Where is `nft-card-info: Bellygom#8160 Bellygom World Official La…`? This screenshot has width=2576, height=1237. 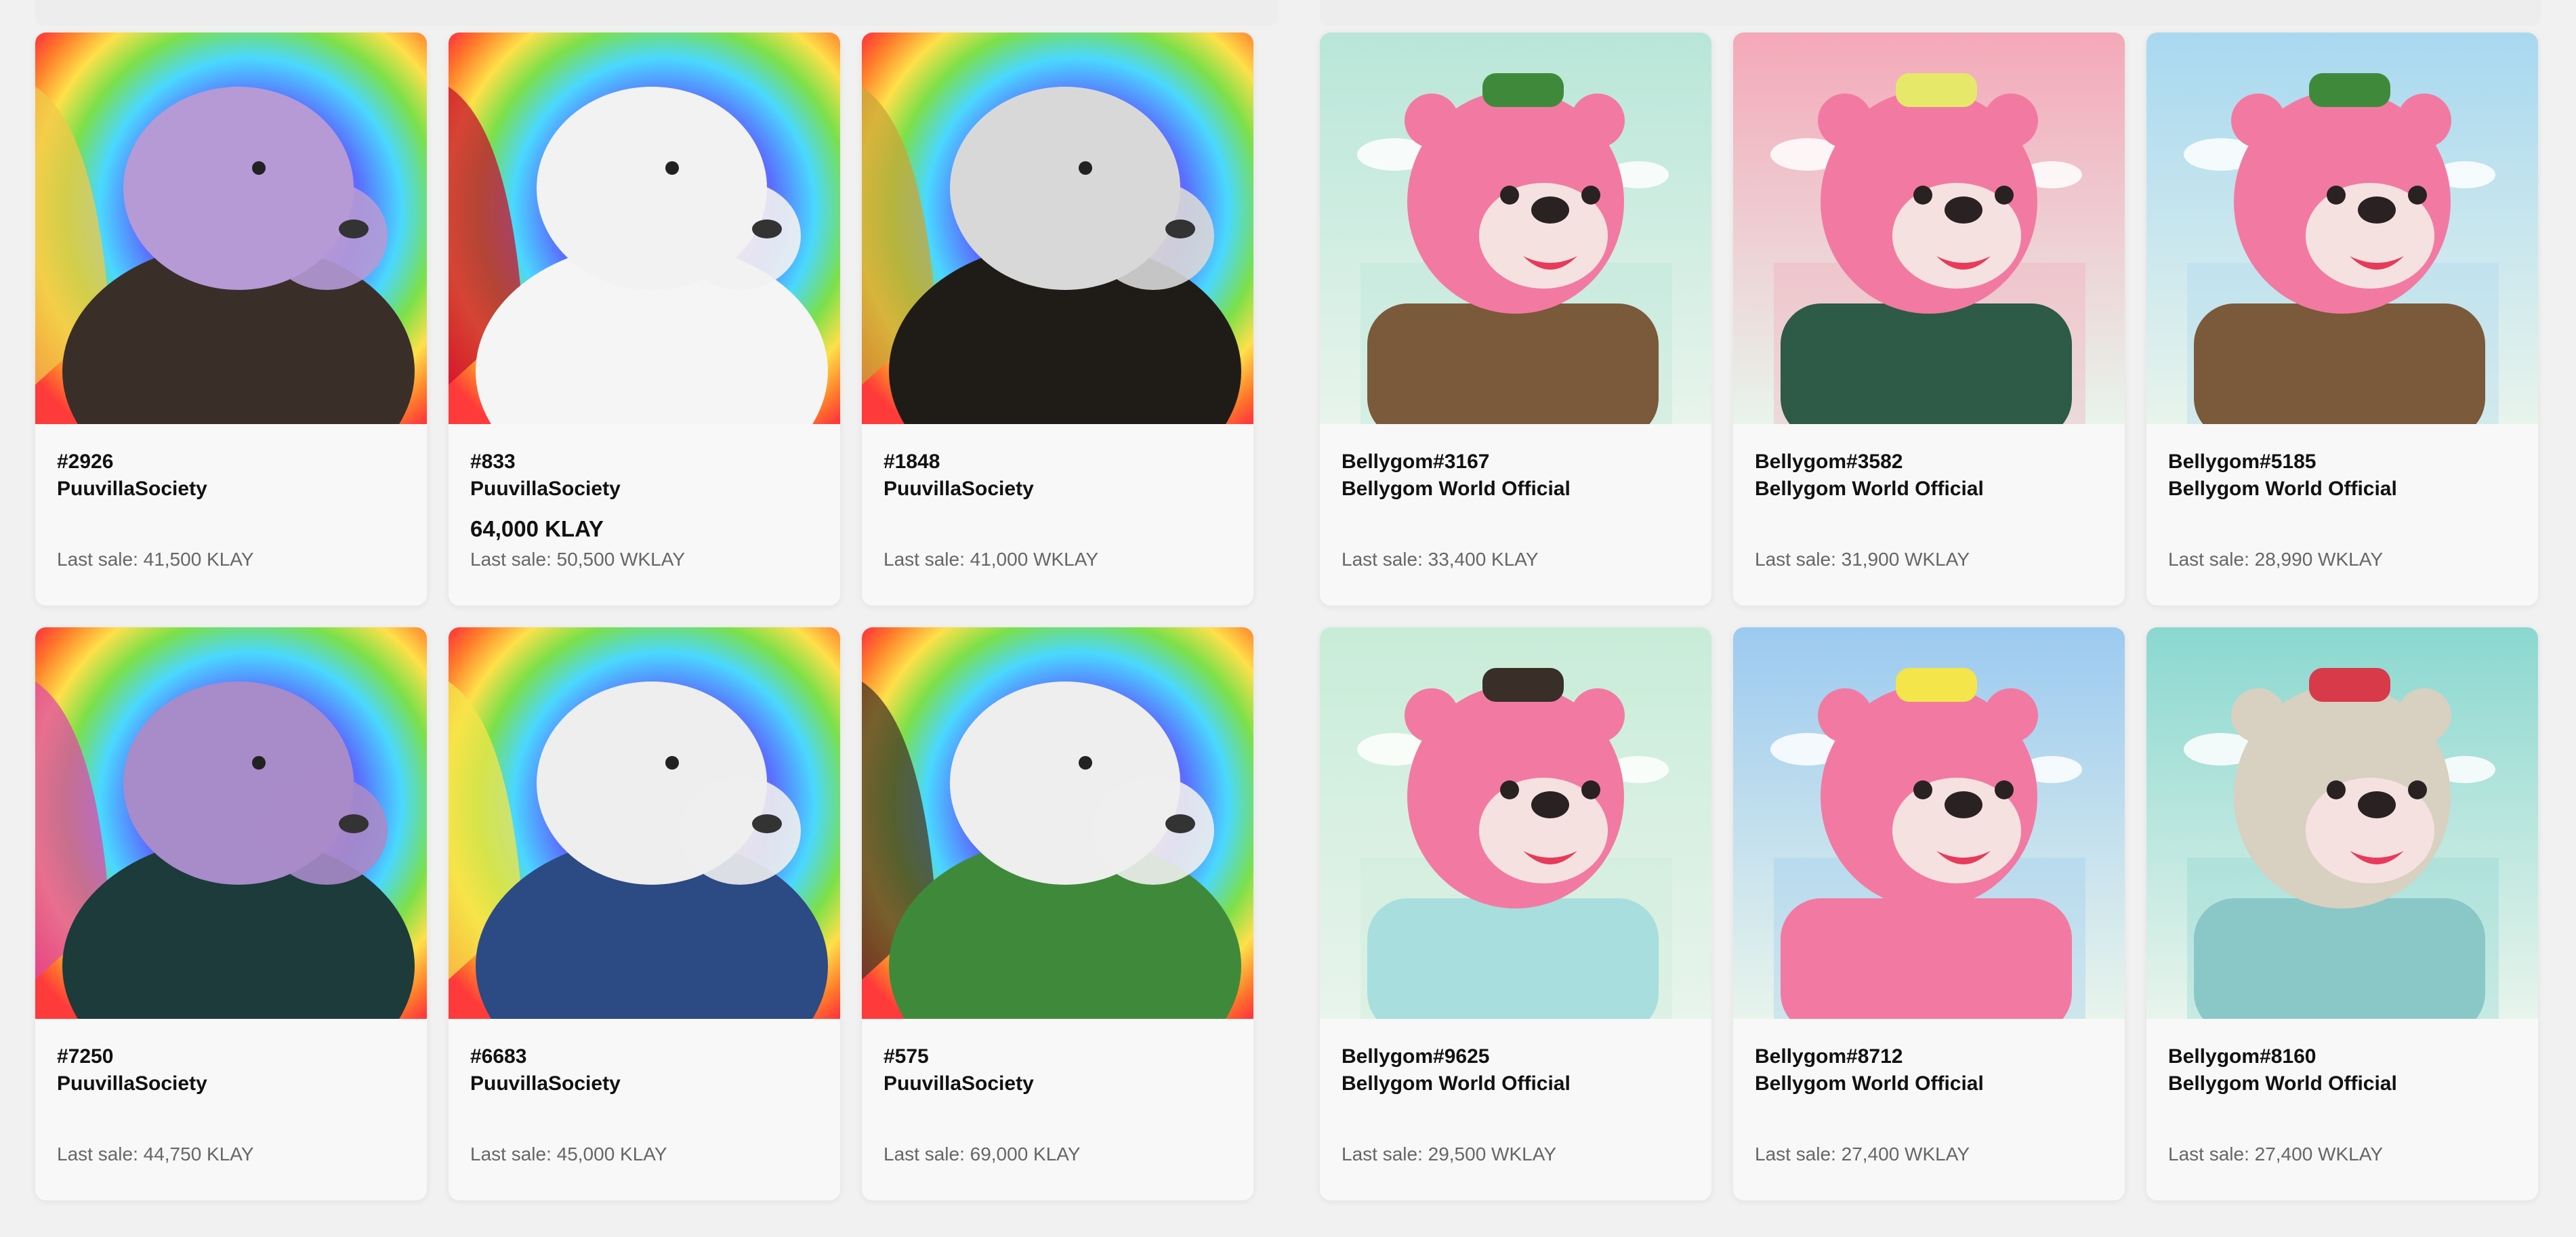
nft-card-info: Bellygom#8160 Bellygom World Official La… is located at coordinates (2342, 1109).